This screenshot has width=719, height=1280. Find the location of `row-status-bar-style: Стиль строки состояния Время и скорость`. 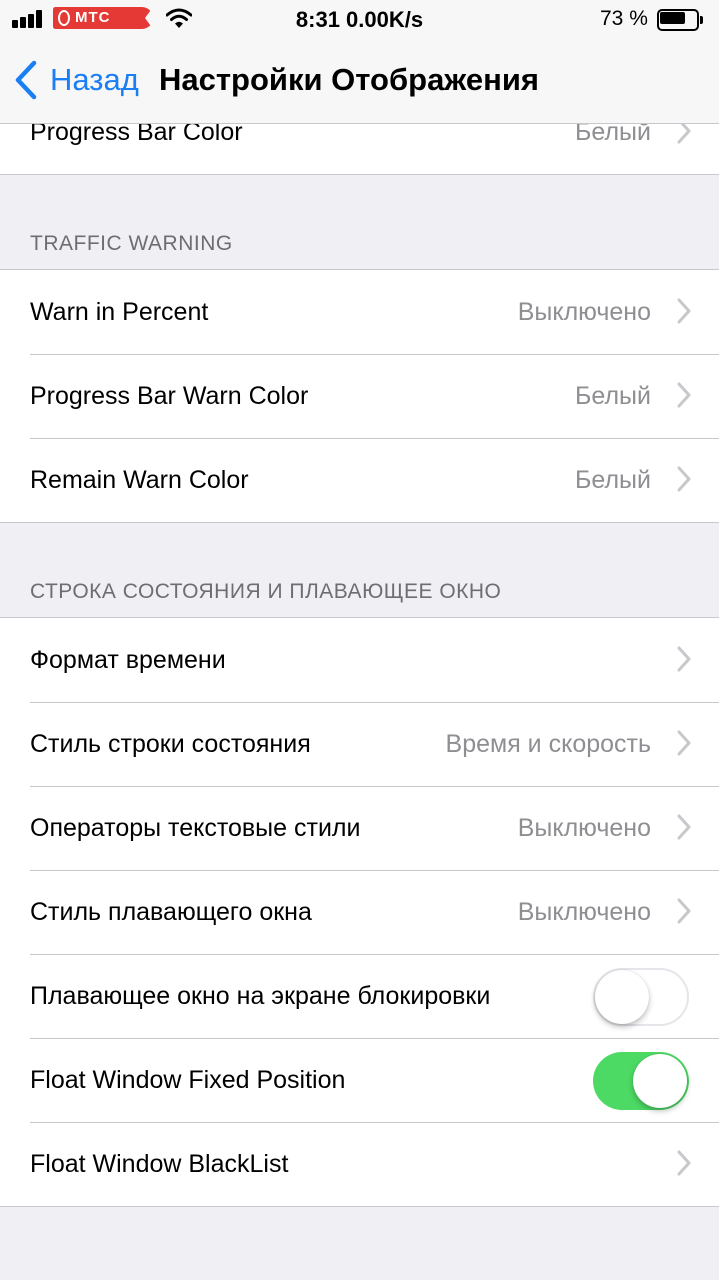

row-status-bar-style: Стиль строки состояния Время и скорость is located at coordinates (359, 744).